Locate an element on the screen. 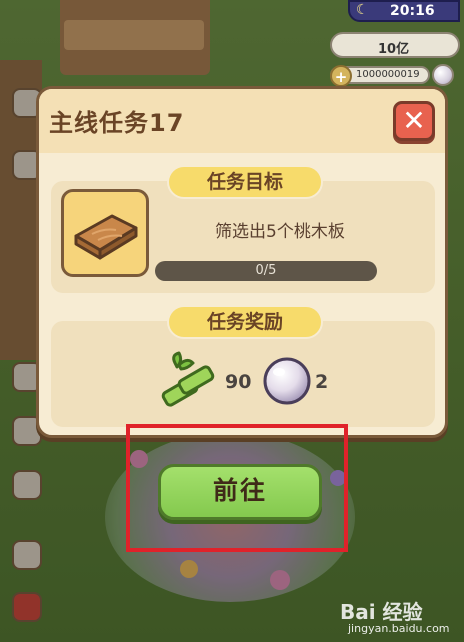 The height and width of the screenshot is (642, 464). dialog-title: 主线任务17 is located at coordinates (117, 123).